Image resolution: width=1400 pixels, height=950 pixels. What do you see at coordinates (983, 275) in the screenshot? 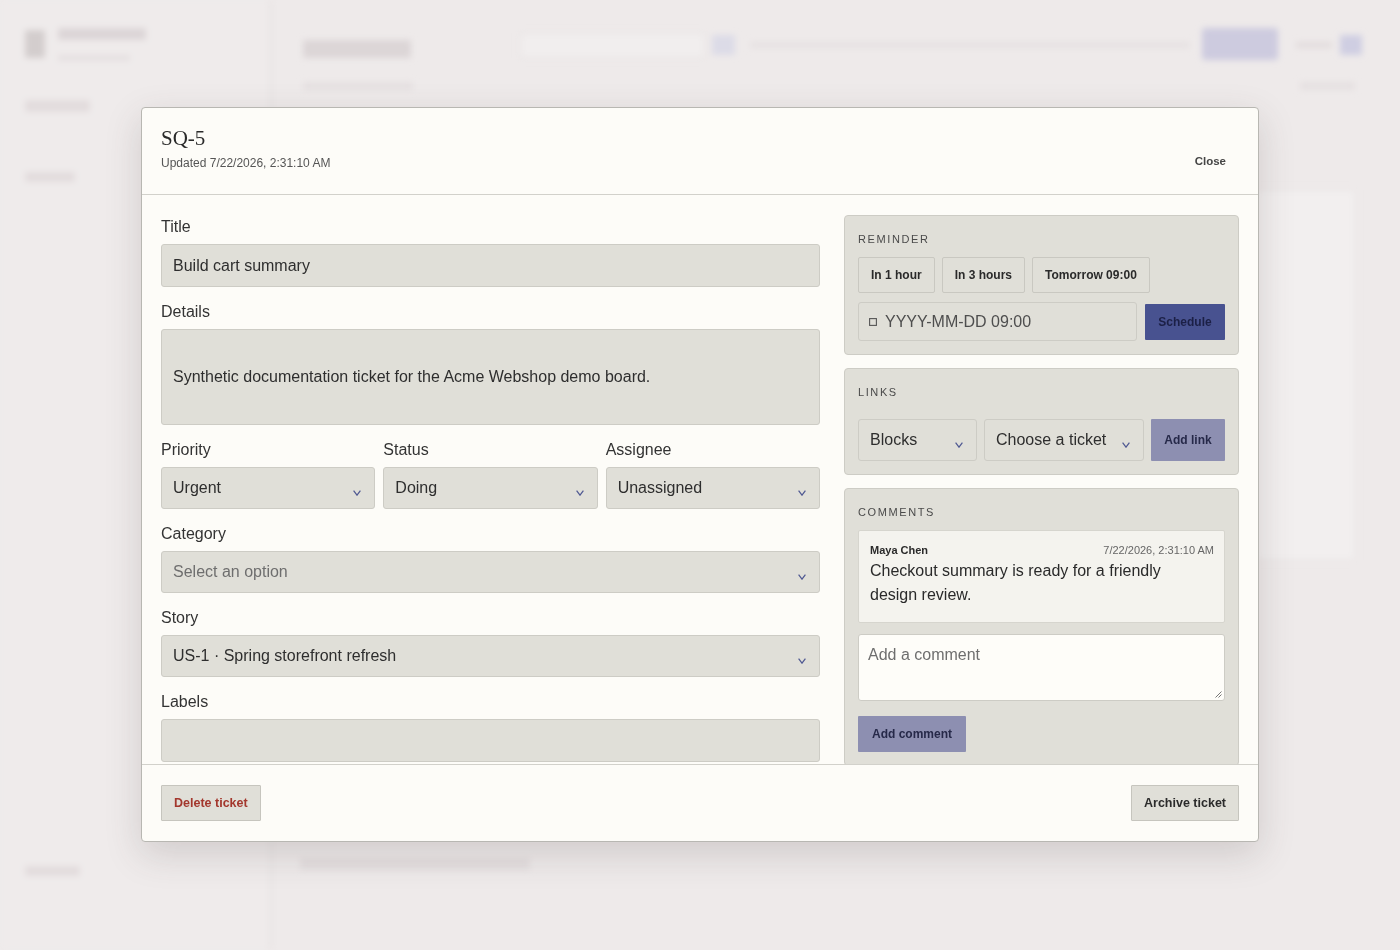
I see `preset-button: In 3 hours` at bounding box center [983, 275].